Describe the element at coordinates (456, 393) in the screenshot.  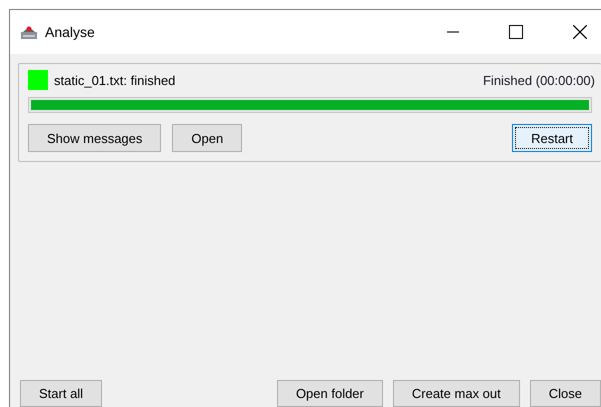
I see `footer-button: Create max out` at that location.